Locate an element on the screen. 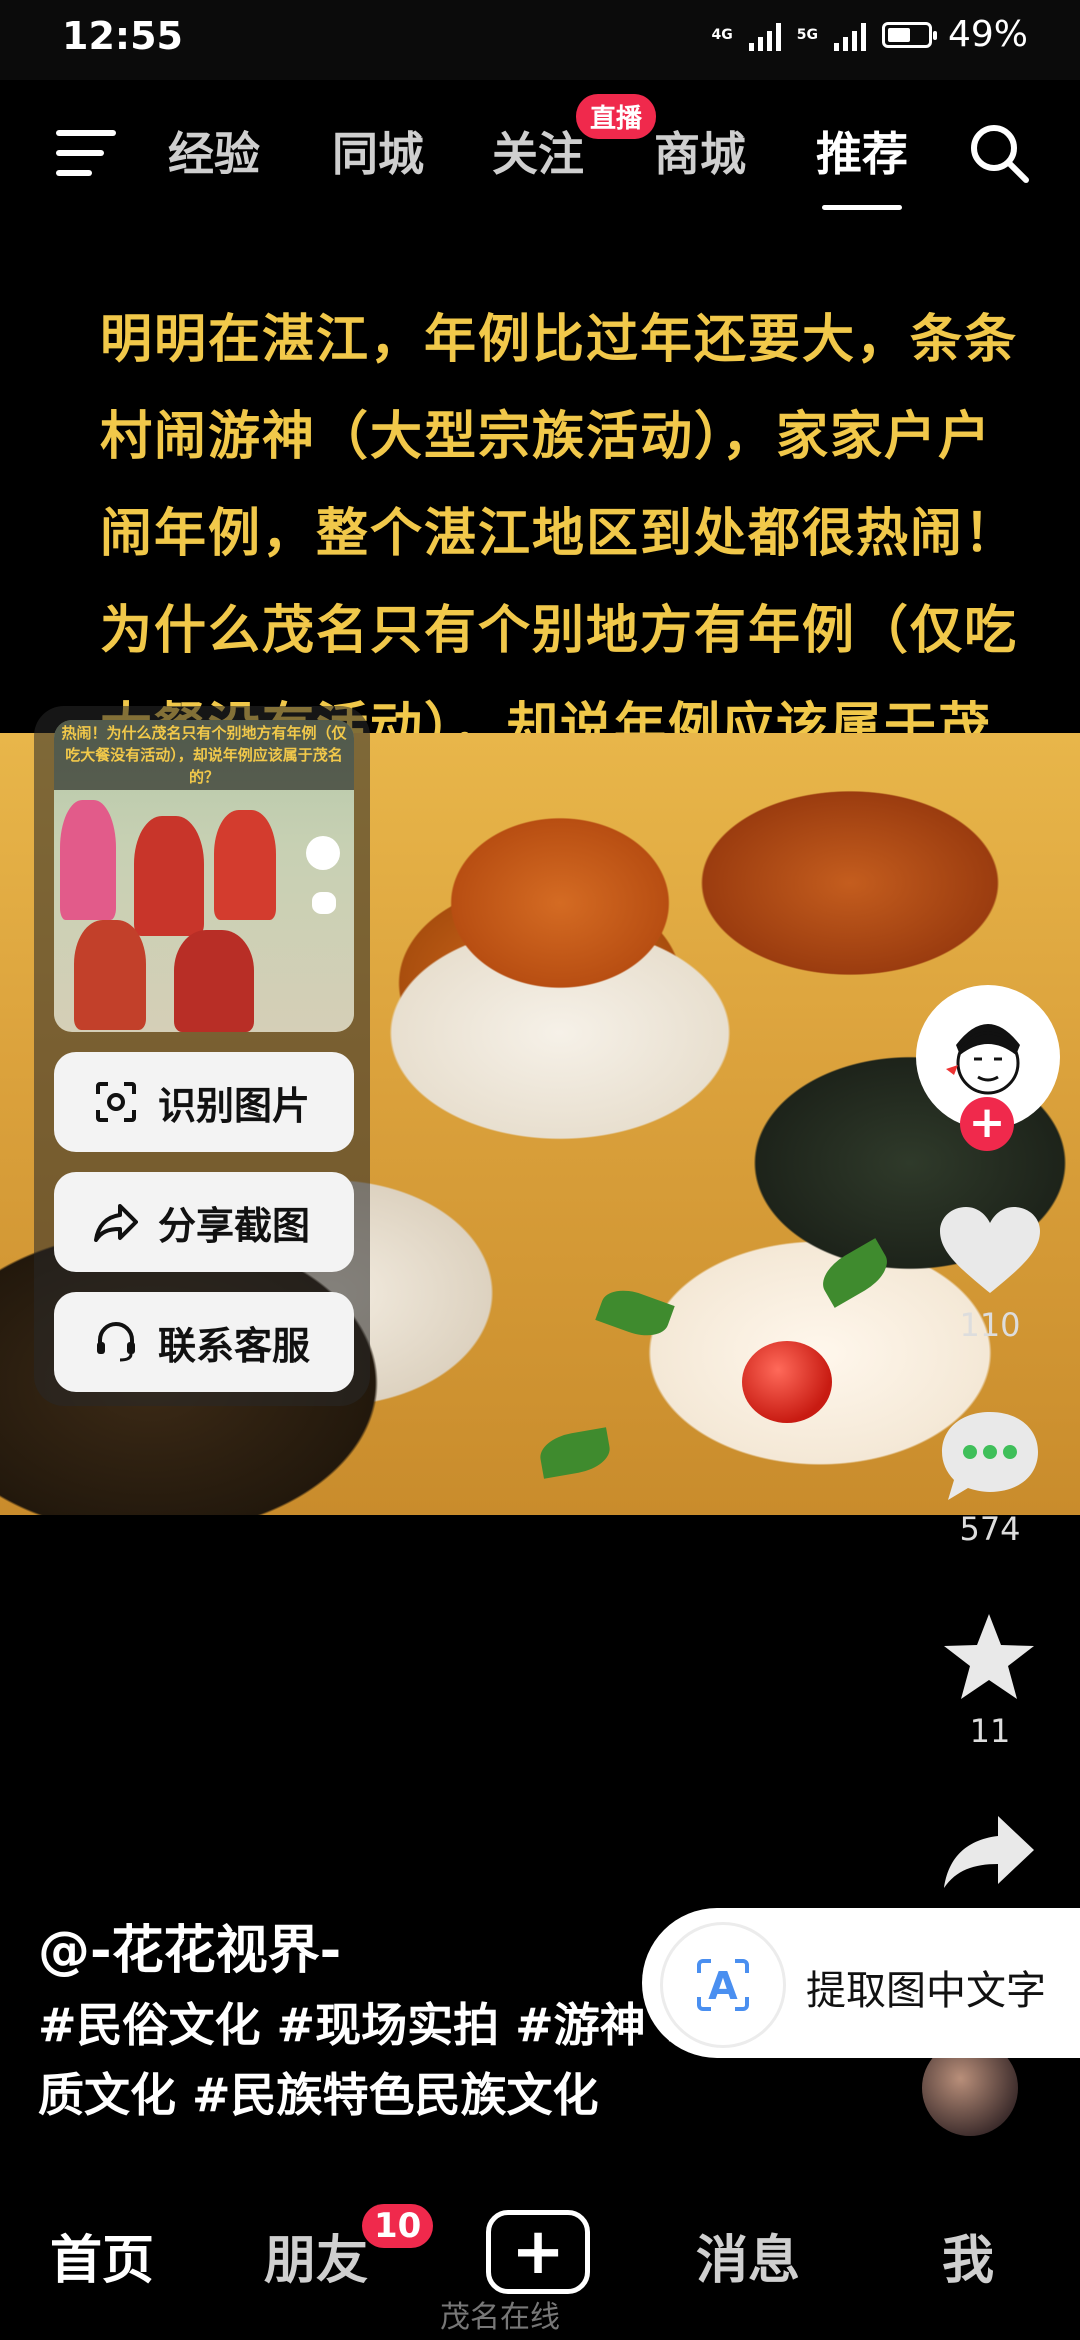  tab-mall: 商城 is located at coordinates (700, 151).